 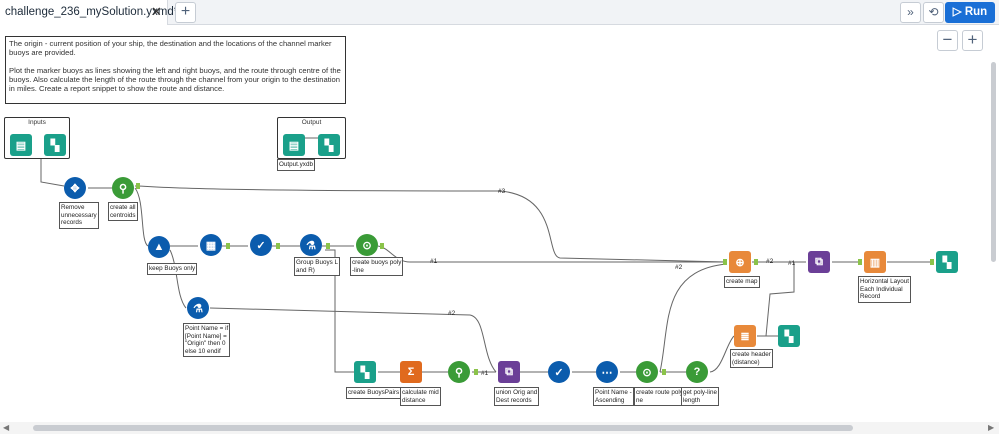 I want to click on tool-label: Horizontal Layout Each Individual Record, so click(x=885, y=289).